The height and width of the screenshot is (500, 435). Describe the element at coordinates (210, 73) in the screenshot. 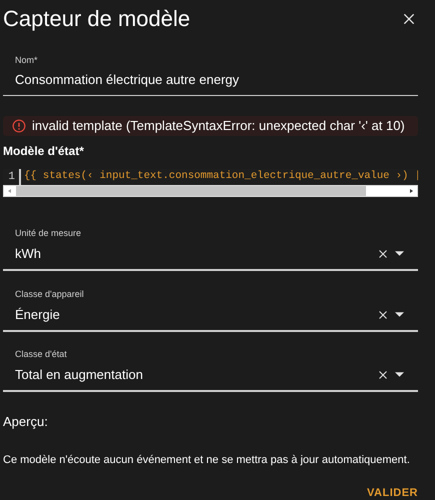

I see `name-field: Nom* Consommation électrique autre energy` at that location.